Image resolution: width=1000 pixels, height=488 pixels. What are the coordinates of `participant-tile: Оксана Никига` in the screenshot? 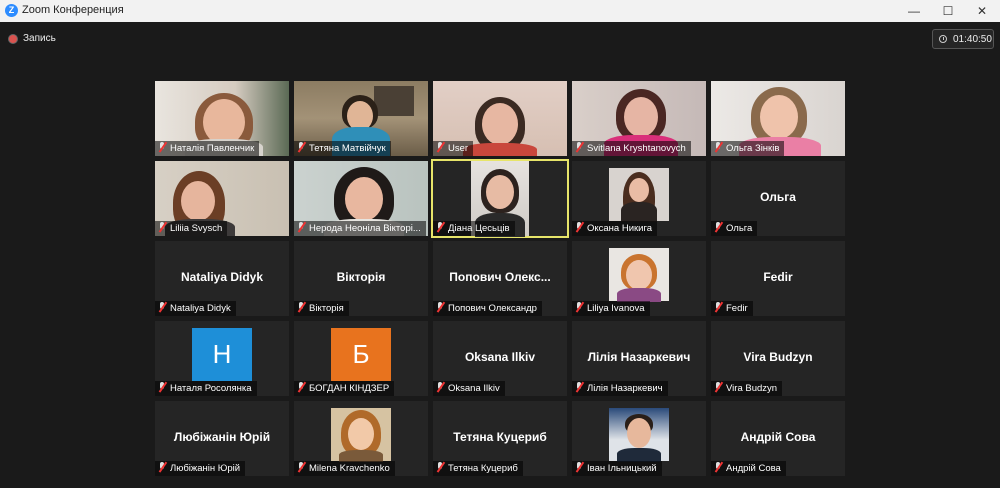 It's located at (639, 198).